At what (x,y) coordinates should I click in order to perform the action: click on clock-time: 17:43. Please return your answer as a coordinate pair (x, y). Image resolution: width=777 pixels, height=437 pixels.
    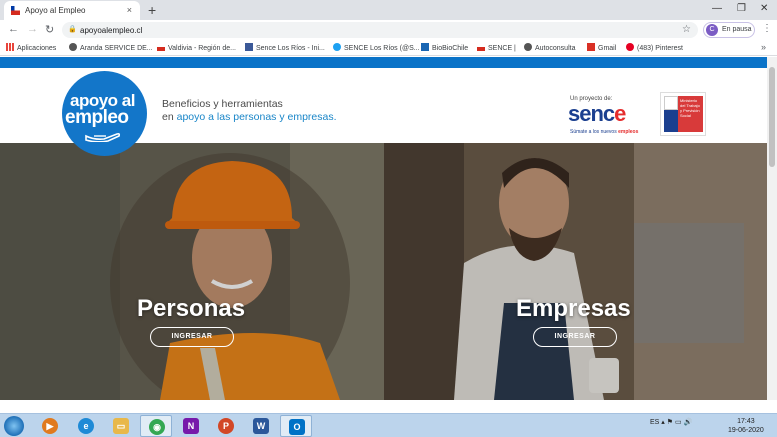
    Looking at the image, I should click on (746, 421).